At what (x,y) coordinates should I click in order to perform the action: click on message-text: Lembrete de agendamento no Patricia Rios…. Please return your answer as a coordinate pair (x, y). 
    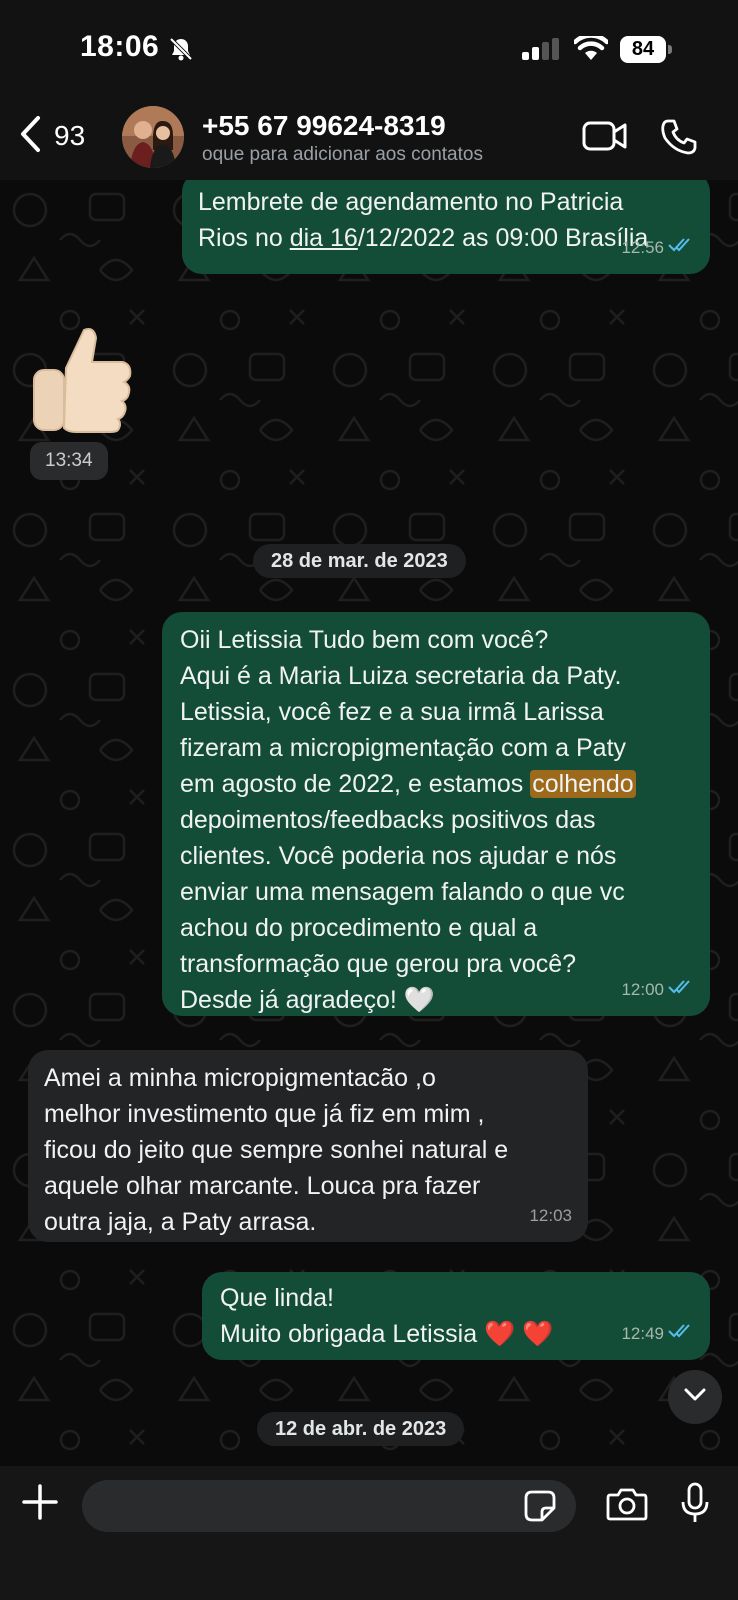
    Looking at the image, I should click on (423, 220).